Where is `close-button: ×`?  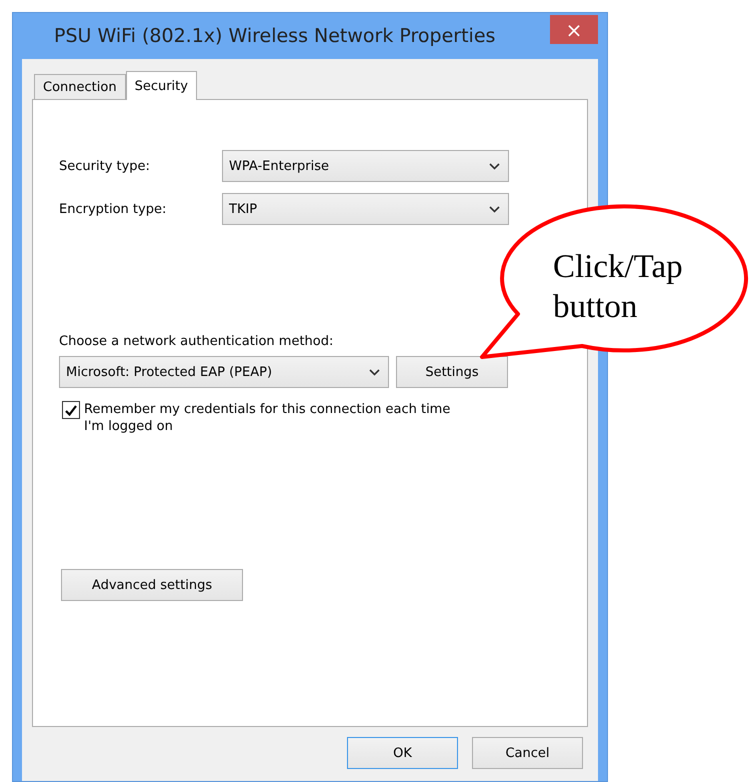
close-button: × is located at coordinates (574, 29).